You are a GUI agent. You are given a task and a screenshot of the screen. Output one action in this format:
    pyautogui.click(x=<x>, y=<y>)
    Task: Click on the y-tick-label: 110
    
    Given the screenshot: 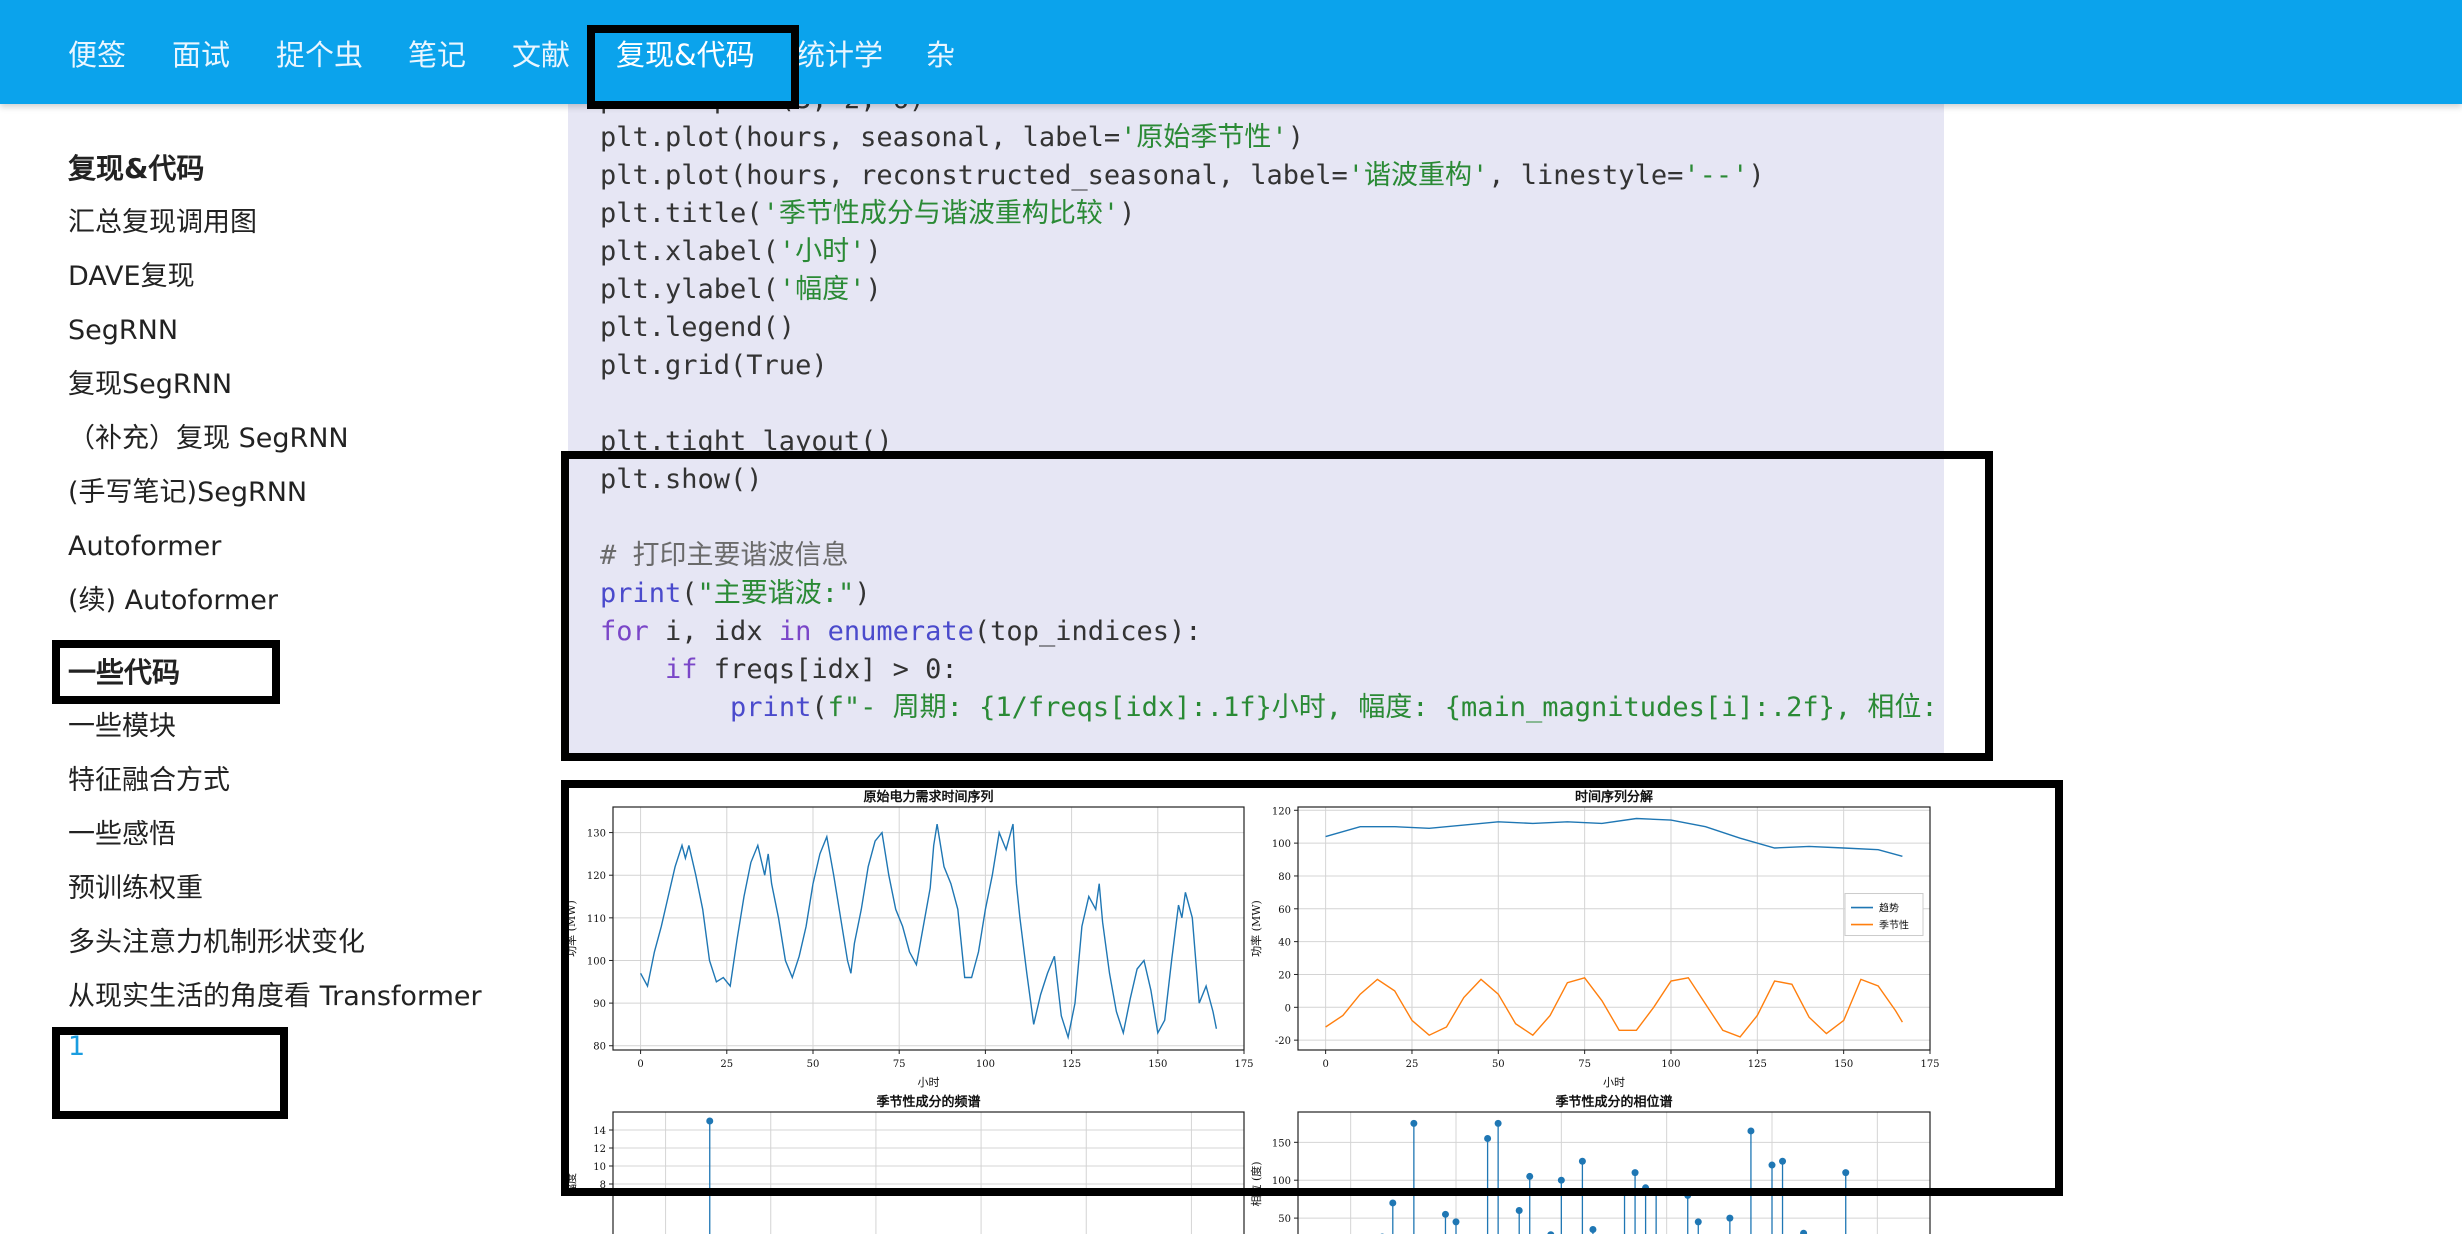 What is the action you would take?
    pyautogui.click(x=596, y=919)
    